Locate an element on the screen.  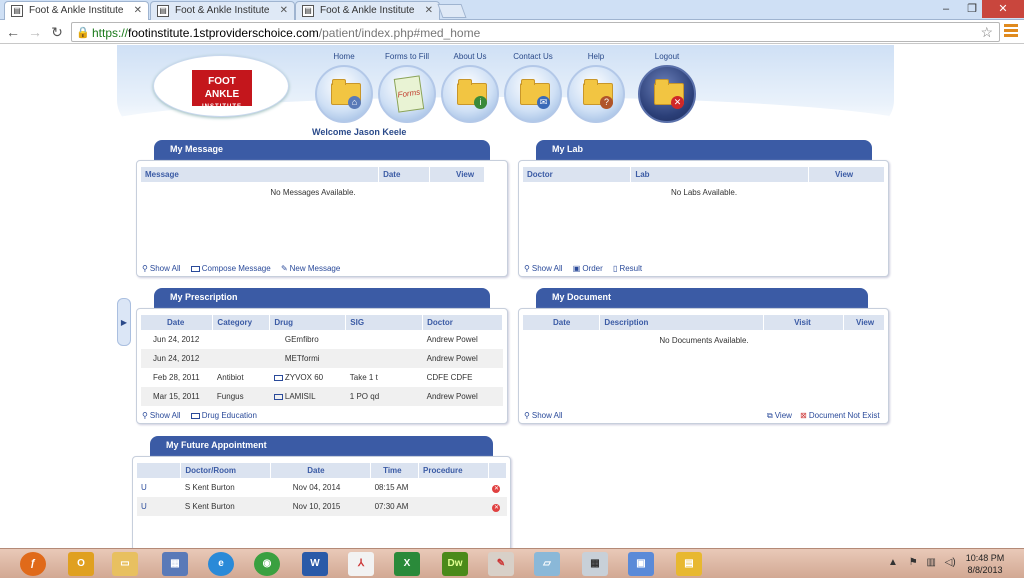
contact-folder-icon: ✉ is located at coordinates (533, 94).